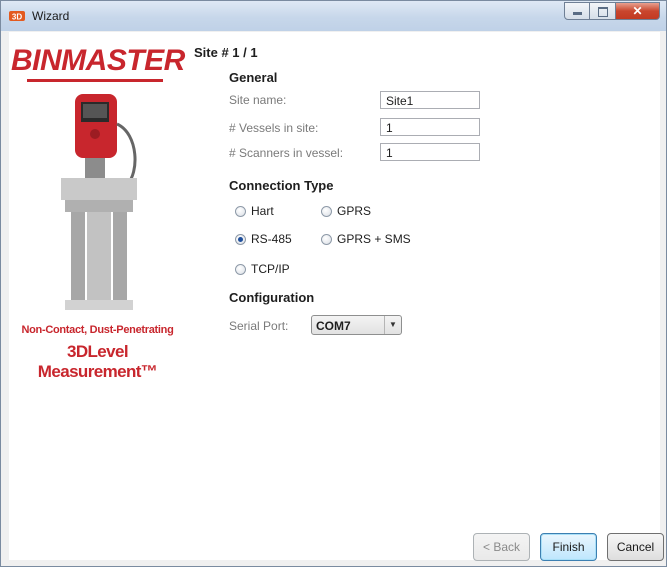  I want to click on maximize-icon, so click(603, 12).